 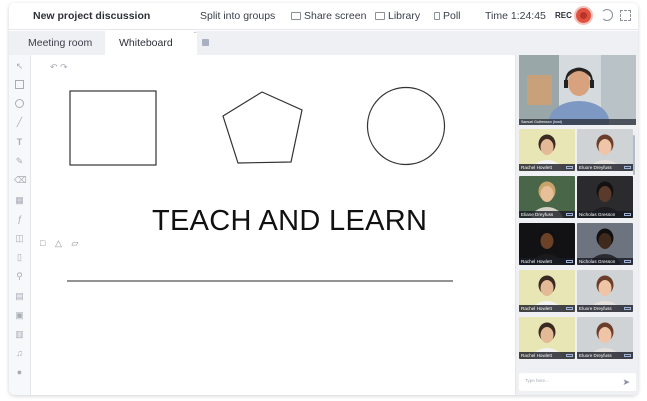 I want to click on library-label: Library, so click(x=404, y=16).